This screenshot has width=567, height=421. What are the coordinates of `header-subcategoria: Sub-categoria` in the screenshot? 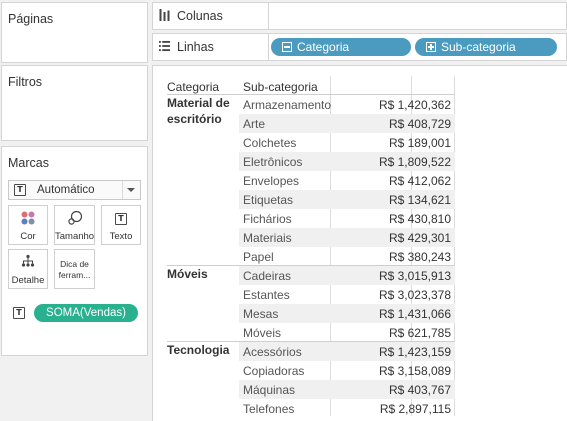 It's located at (280, 87).